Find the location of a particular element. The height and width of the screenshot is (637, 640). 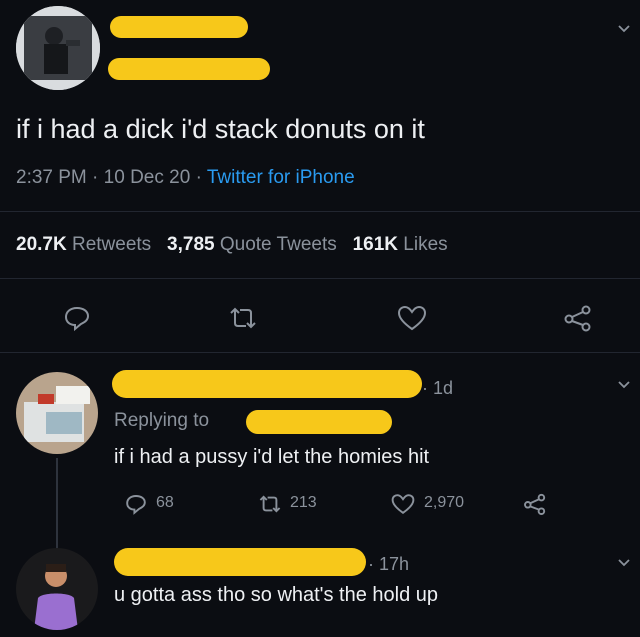

tweet-time: 2:37 PM is located at coordinates (51, 177).